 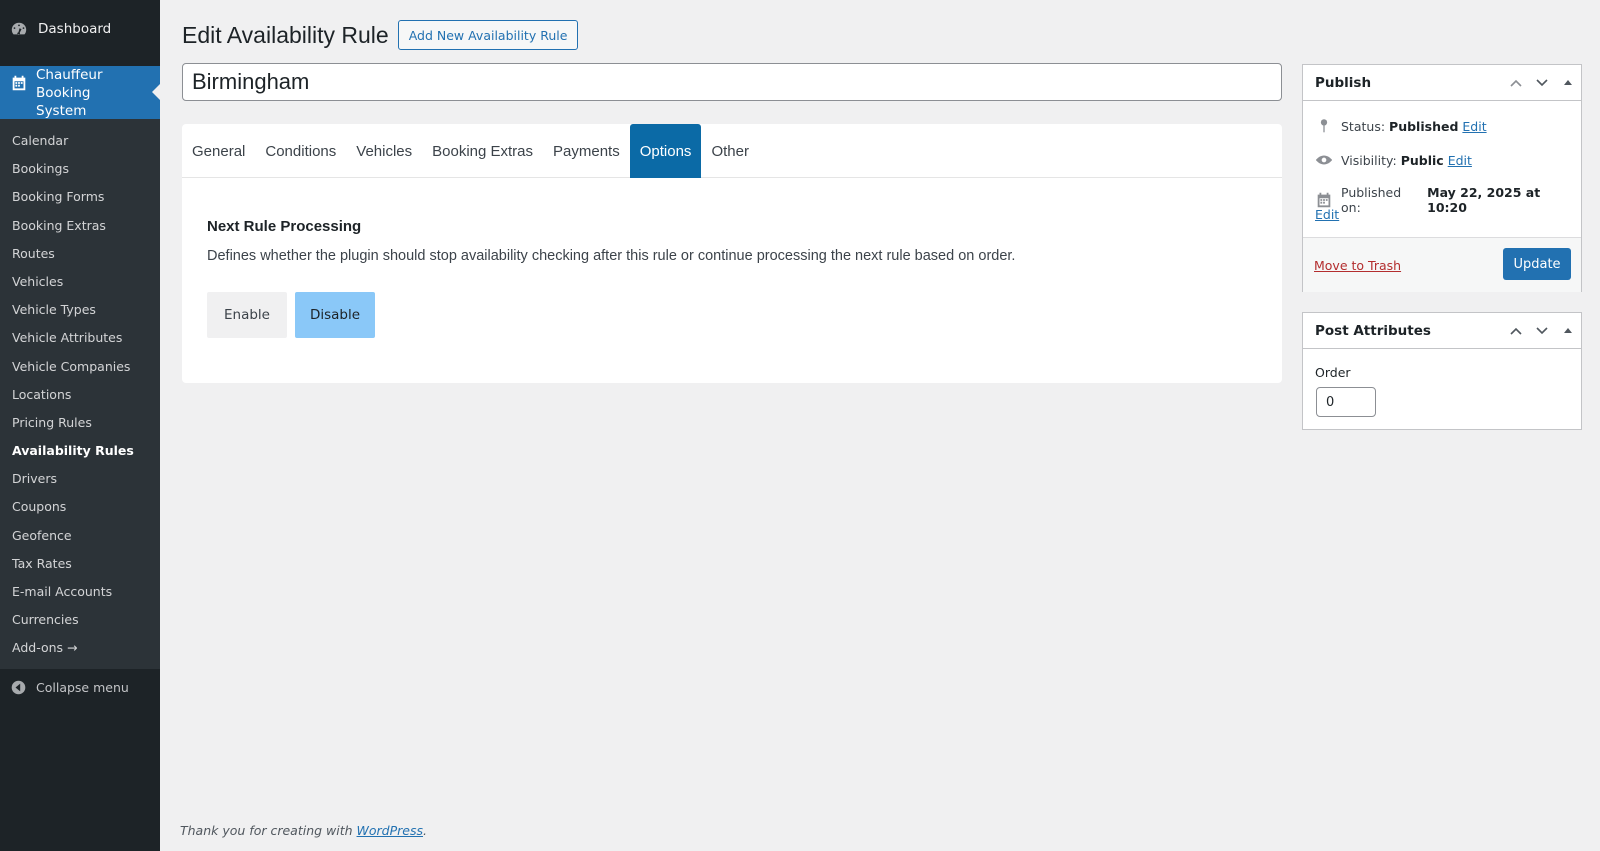 I want to click on published-value: May 22, 2025 at 10:20, so click(x=1484, y=200).